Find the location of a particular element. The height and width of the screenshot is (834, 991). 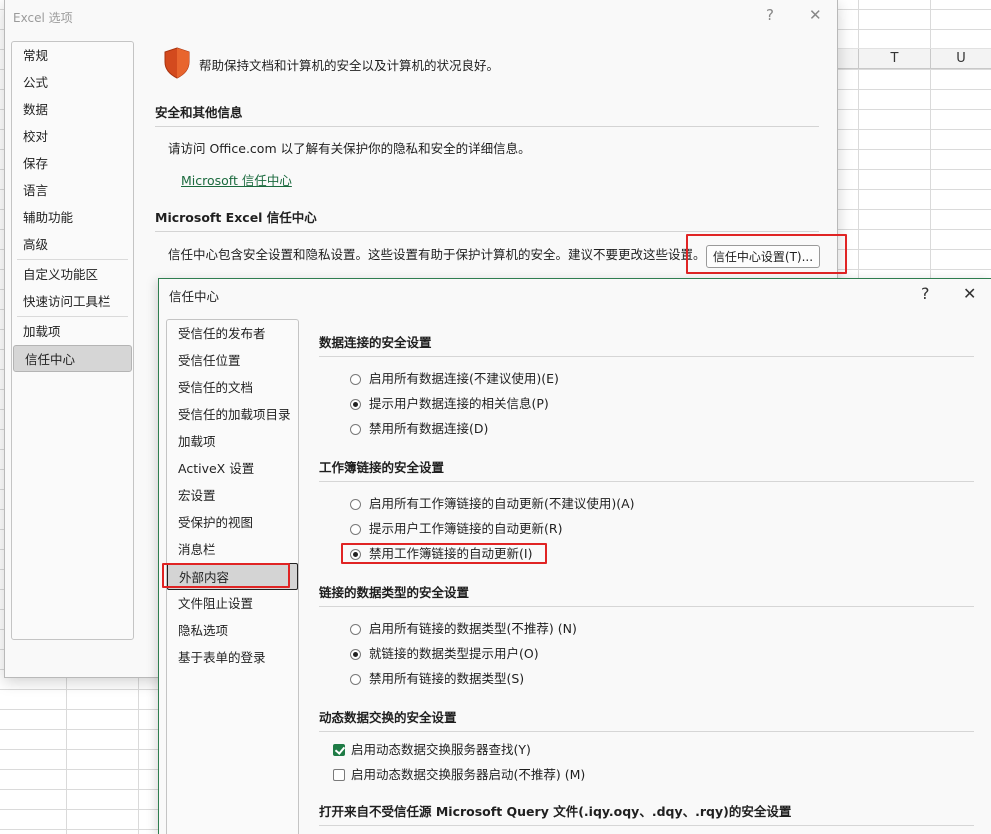

options-title: Excel 选项 is located at coordinates (43, 18).